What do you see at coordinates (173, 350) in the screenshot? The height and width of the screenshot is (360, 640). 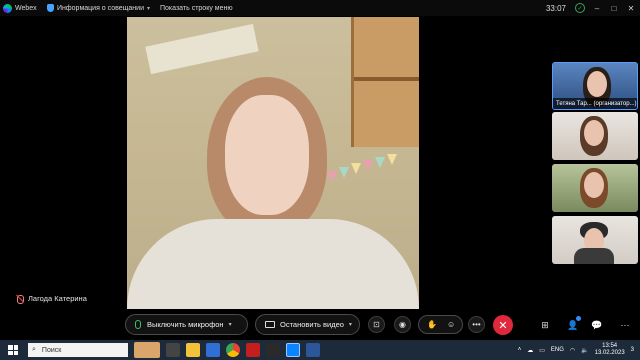 I see `task-view-icon` at bounding box center [173, 350].